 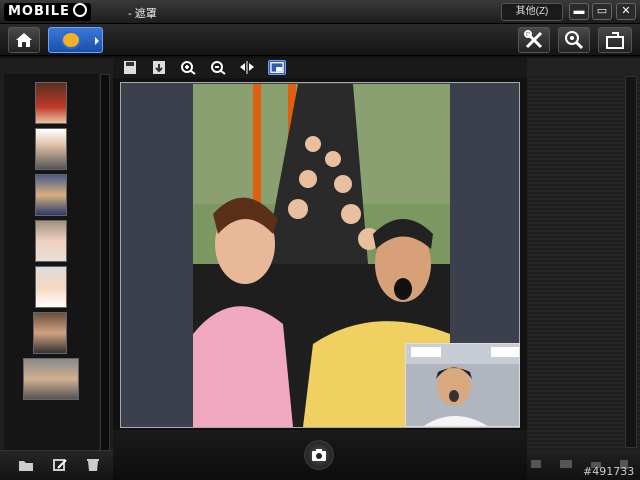 I want to click on main-toolbar, so click(x=320, y=40).